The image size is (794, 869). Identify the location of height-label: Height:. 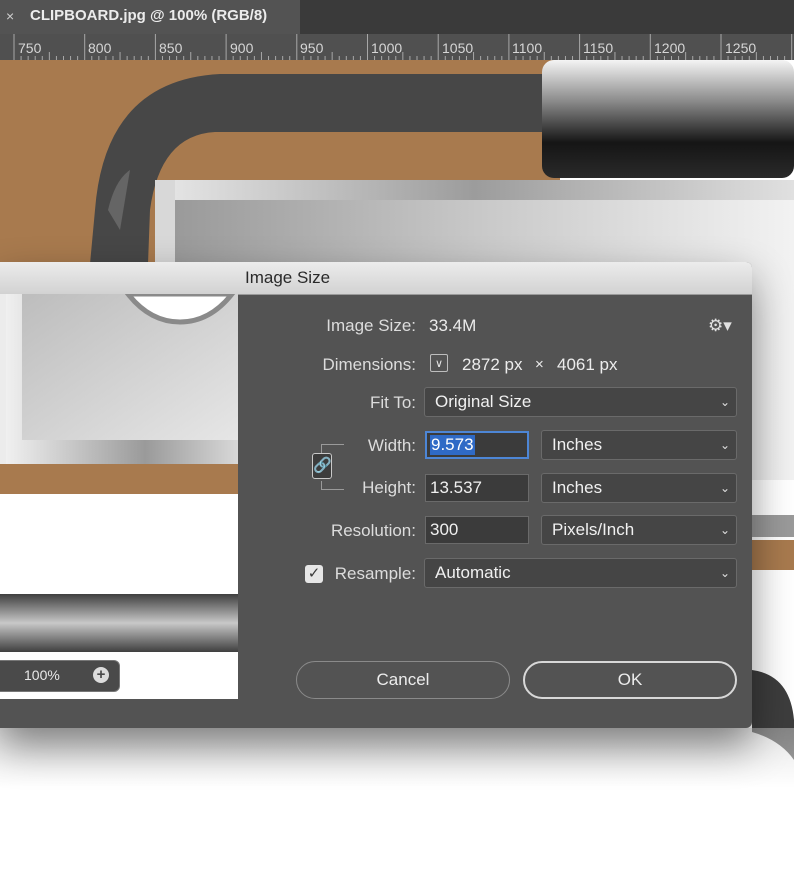
(389, 487).